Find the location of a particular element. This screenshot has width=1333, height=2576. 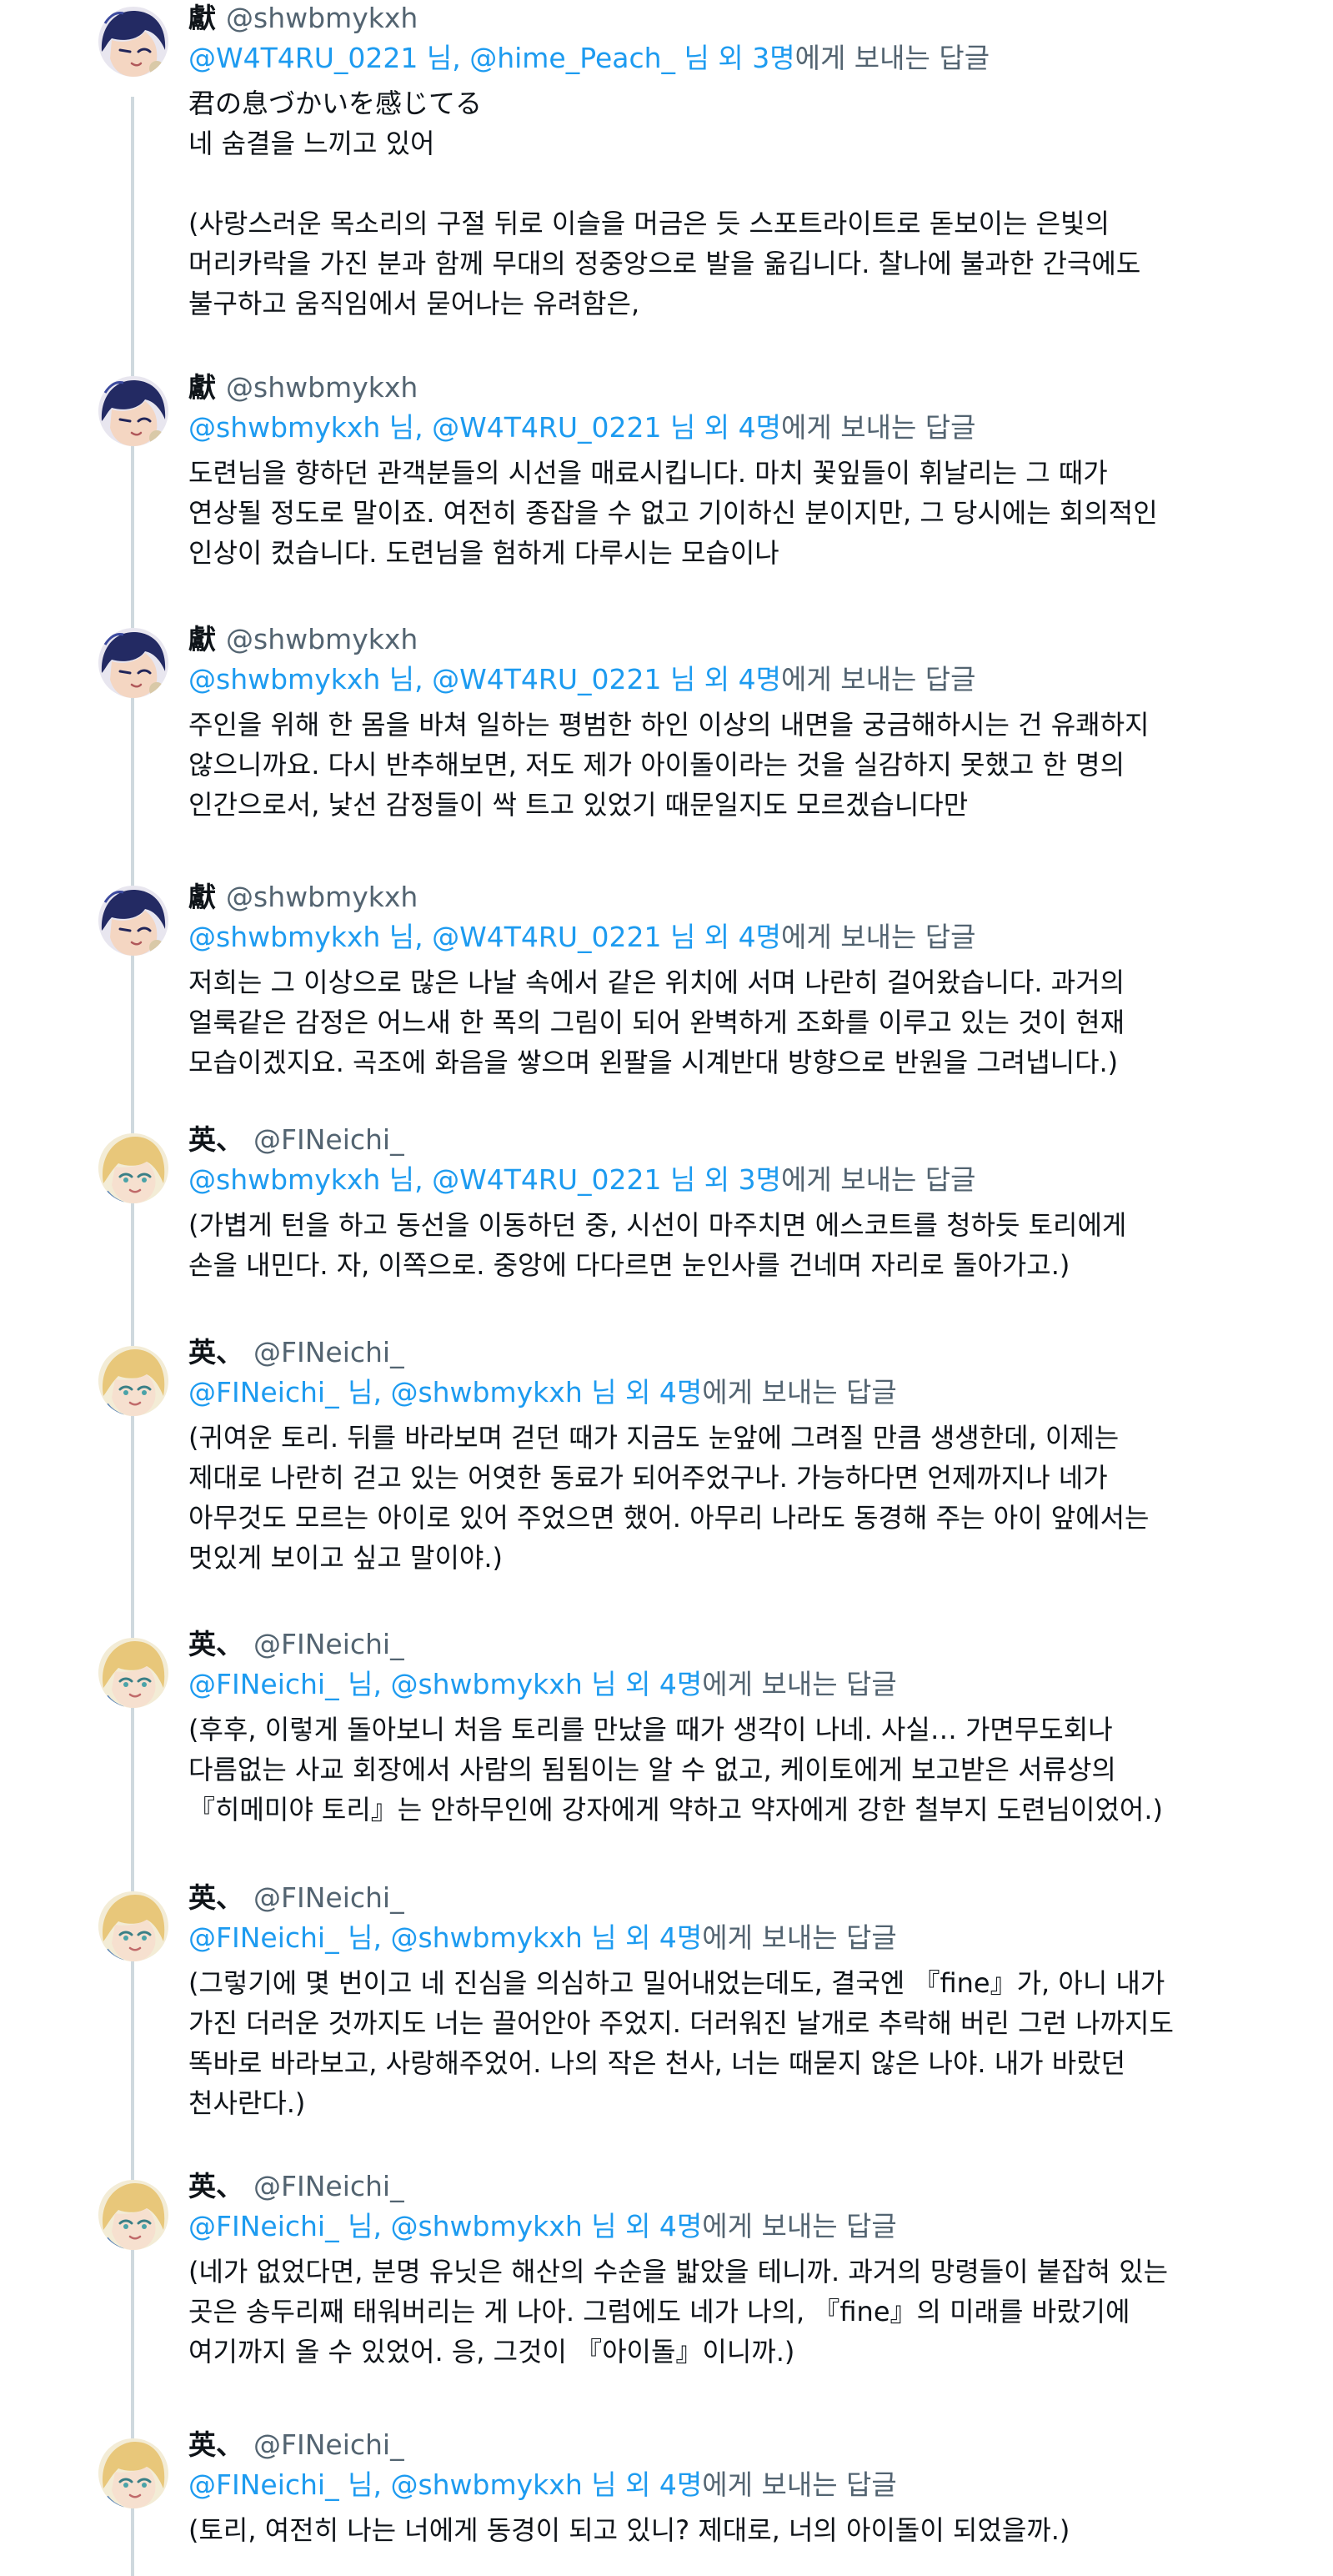

tweet-text-line: 인간으로서, 낯선 감정들이 싹 트고 있었기 때문일지도 모르겠습니다만 is located at coordinates (578, 805).